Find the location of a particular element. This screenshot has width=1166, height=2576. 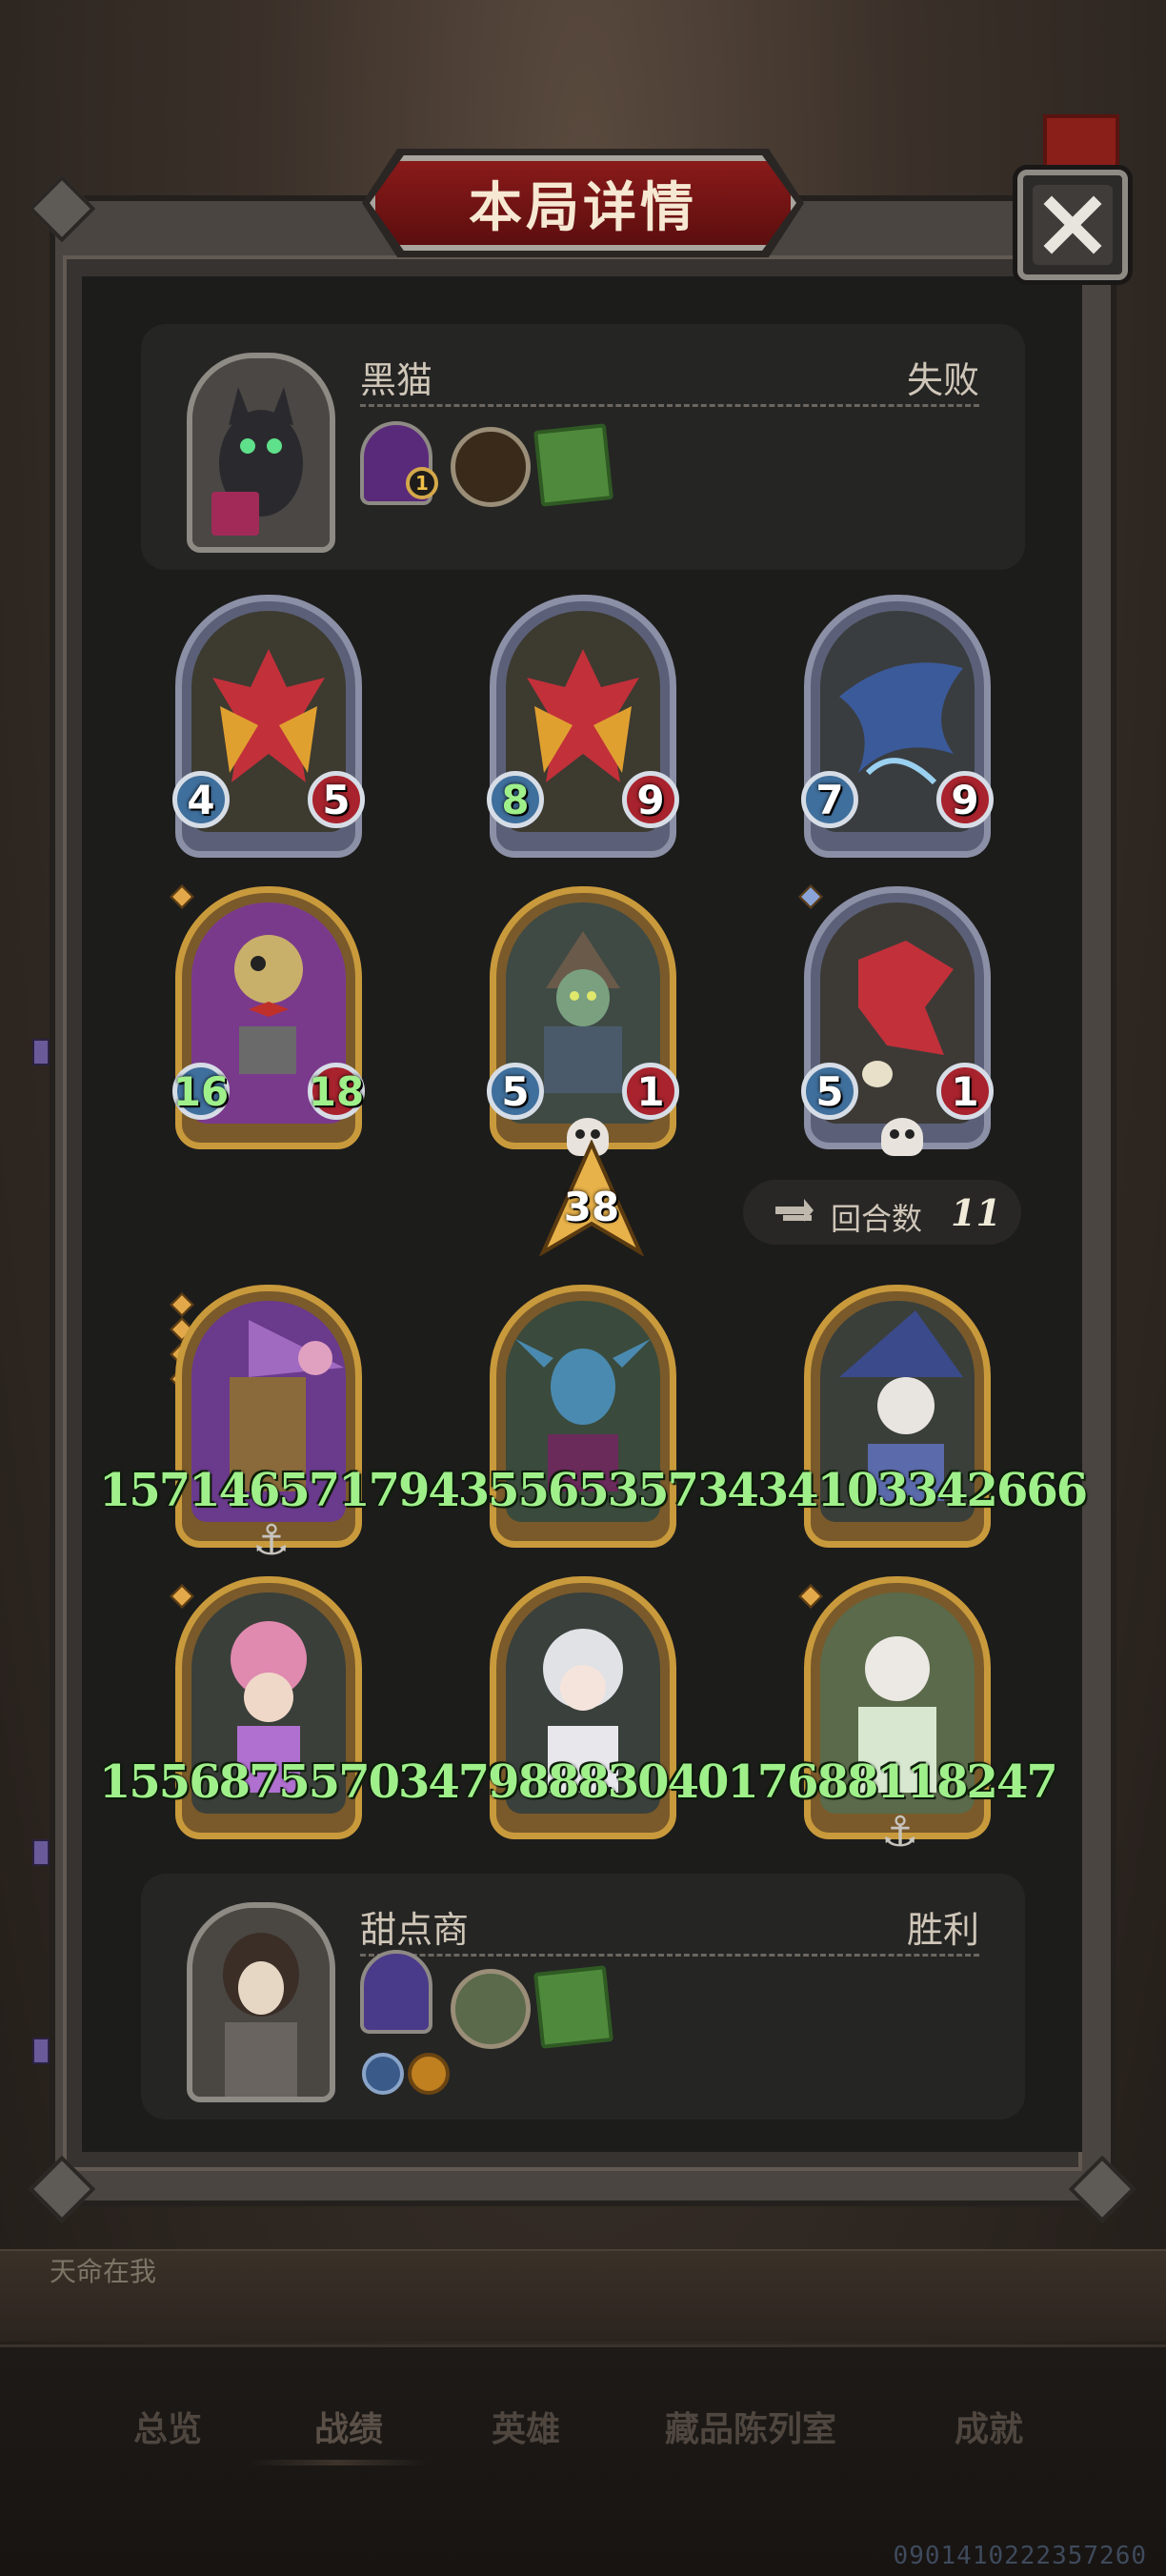

opponent-unit: 4 5 is located at coordinates (268, 726).